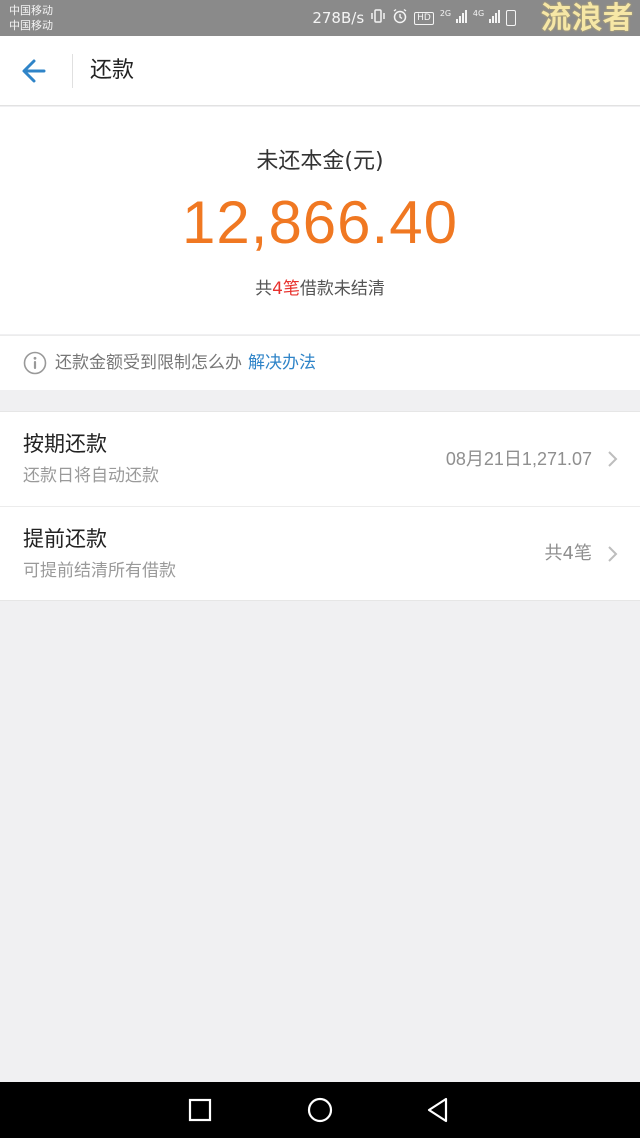 This screenshot has height=1138, width=640. I want to click on header-divider, so click(72, 71).